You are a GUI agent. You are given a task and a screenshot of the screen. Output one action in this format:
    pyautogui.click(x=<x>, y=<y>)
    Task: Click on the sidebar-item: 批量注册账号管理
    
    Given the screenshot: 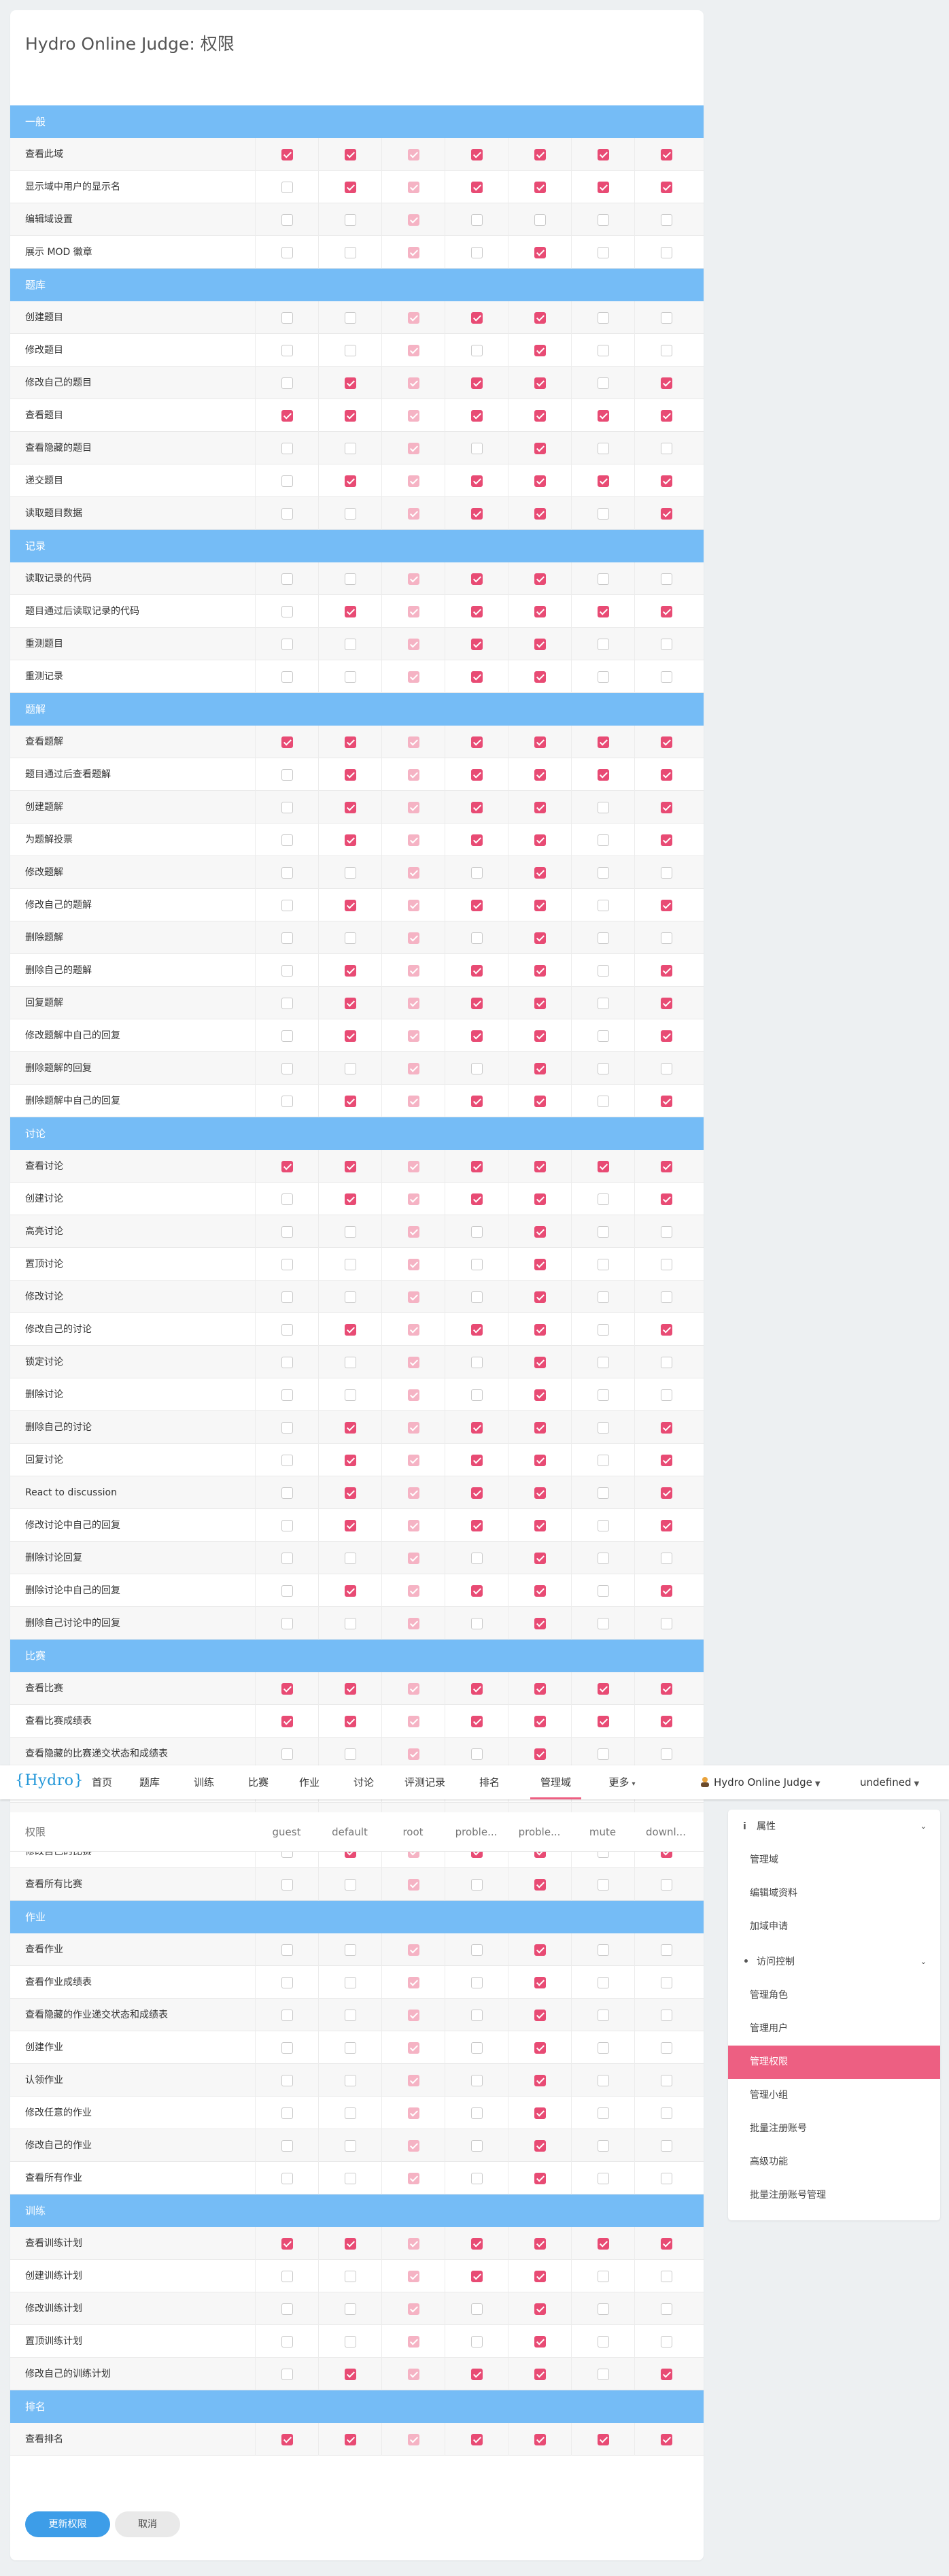 What is the action you would take?
    pyautogui.click(x=834, y=2195)
    